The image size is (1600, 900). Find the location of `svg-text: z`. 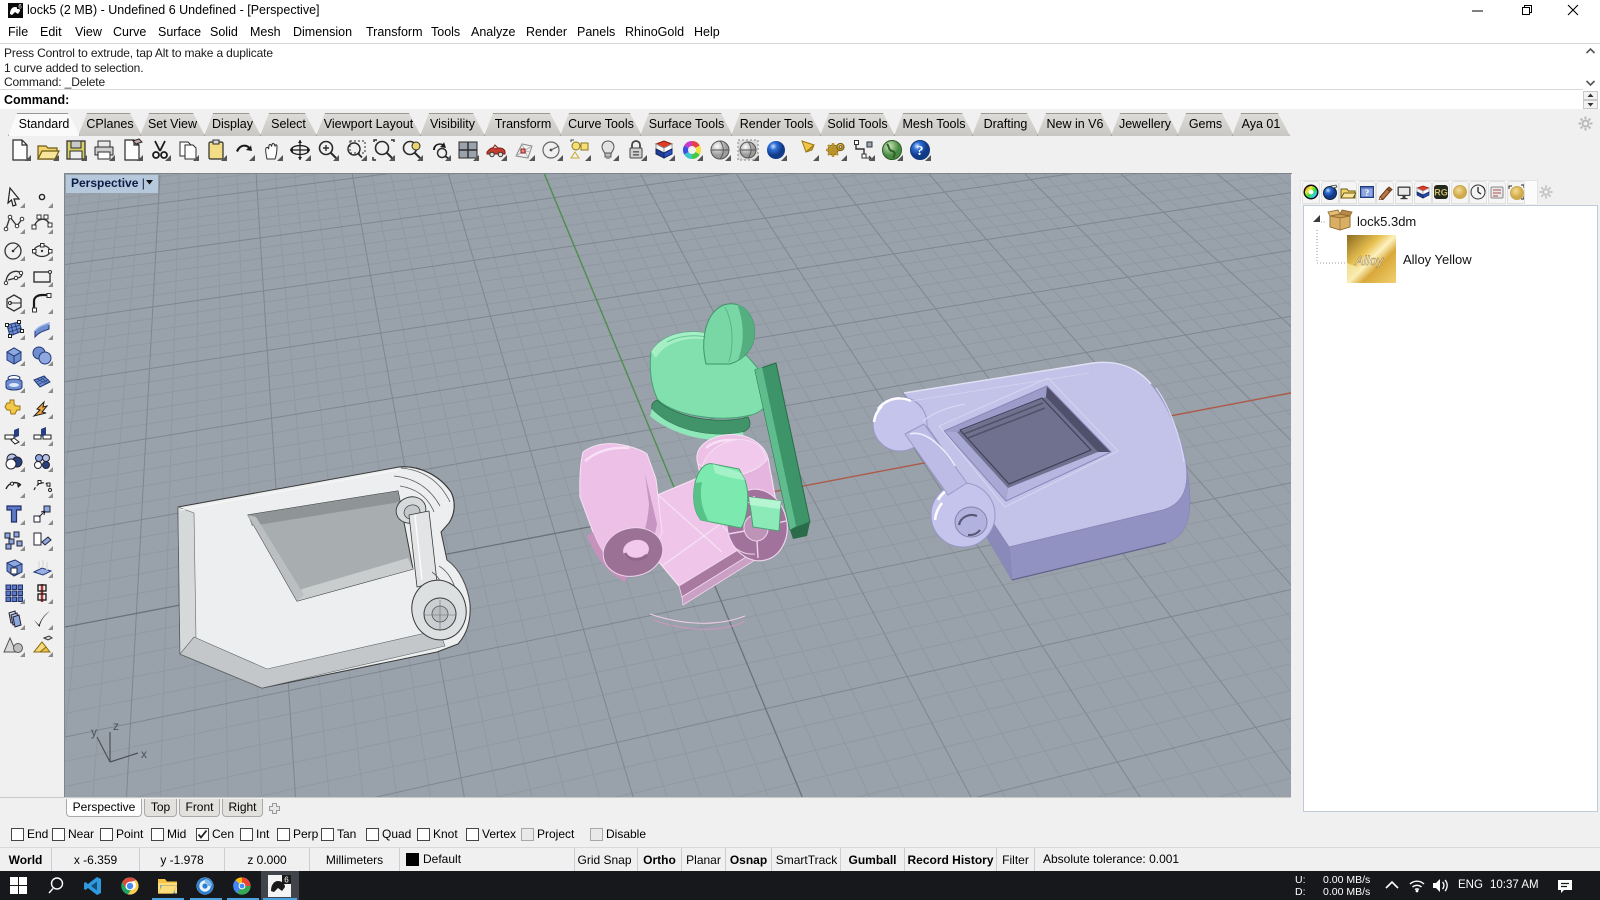

svg-text: z is located at coordinates (116, 726).